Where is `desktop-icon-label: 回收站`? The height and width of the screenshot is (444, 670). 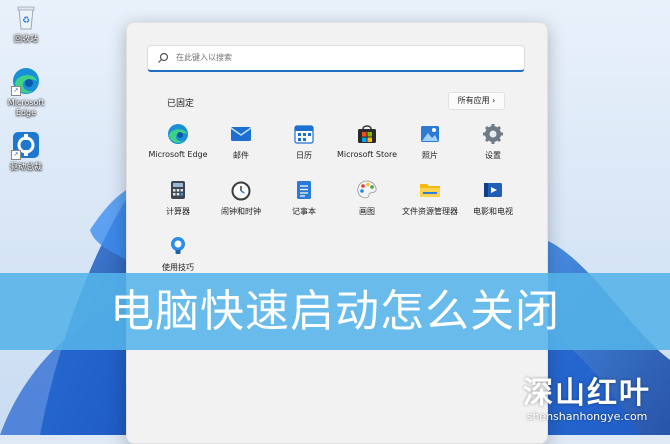 desktop-icon-label: 回收站 is located at coordinates (26, 38).